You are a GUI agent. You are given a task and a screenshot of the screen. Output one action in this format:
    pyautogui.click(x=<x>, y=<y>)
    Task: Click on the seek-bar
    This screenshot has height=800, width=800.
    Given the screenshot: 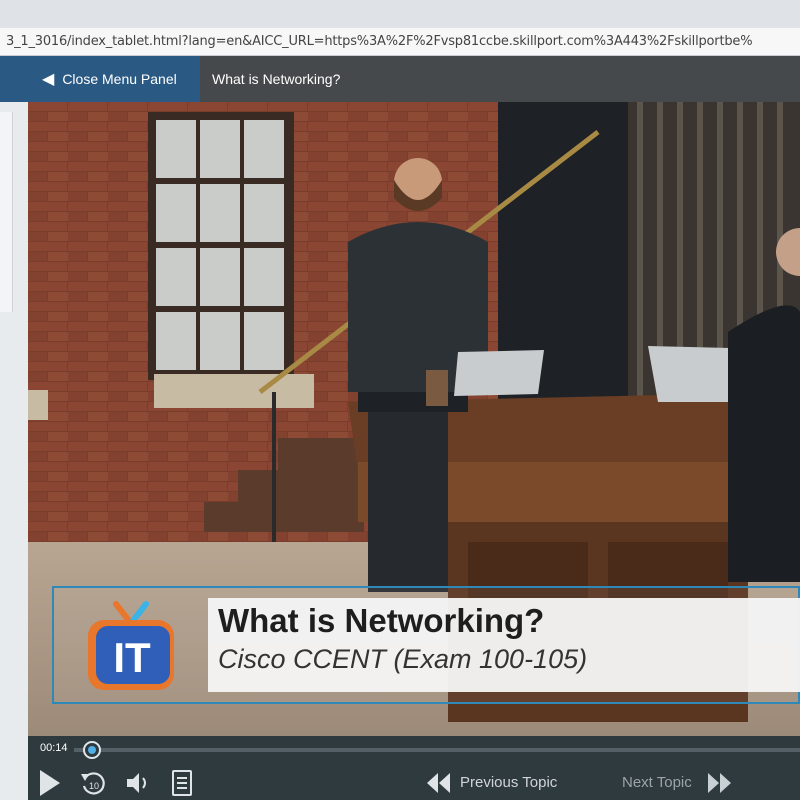 What is the action you would take?
    pyautogui.click(x=437, y=750)
    